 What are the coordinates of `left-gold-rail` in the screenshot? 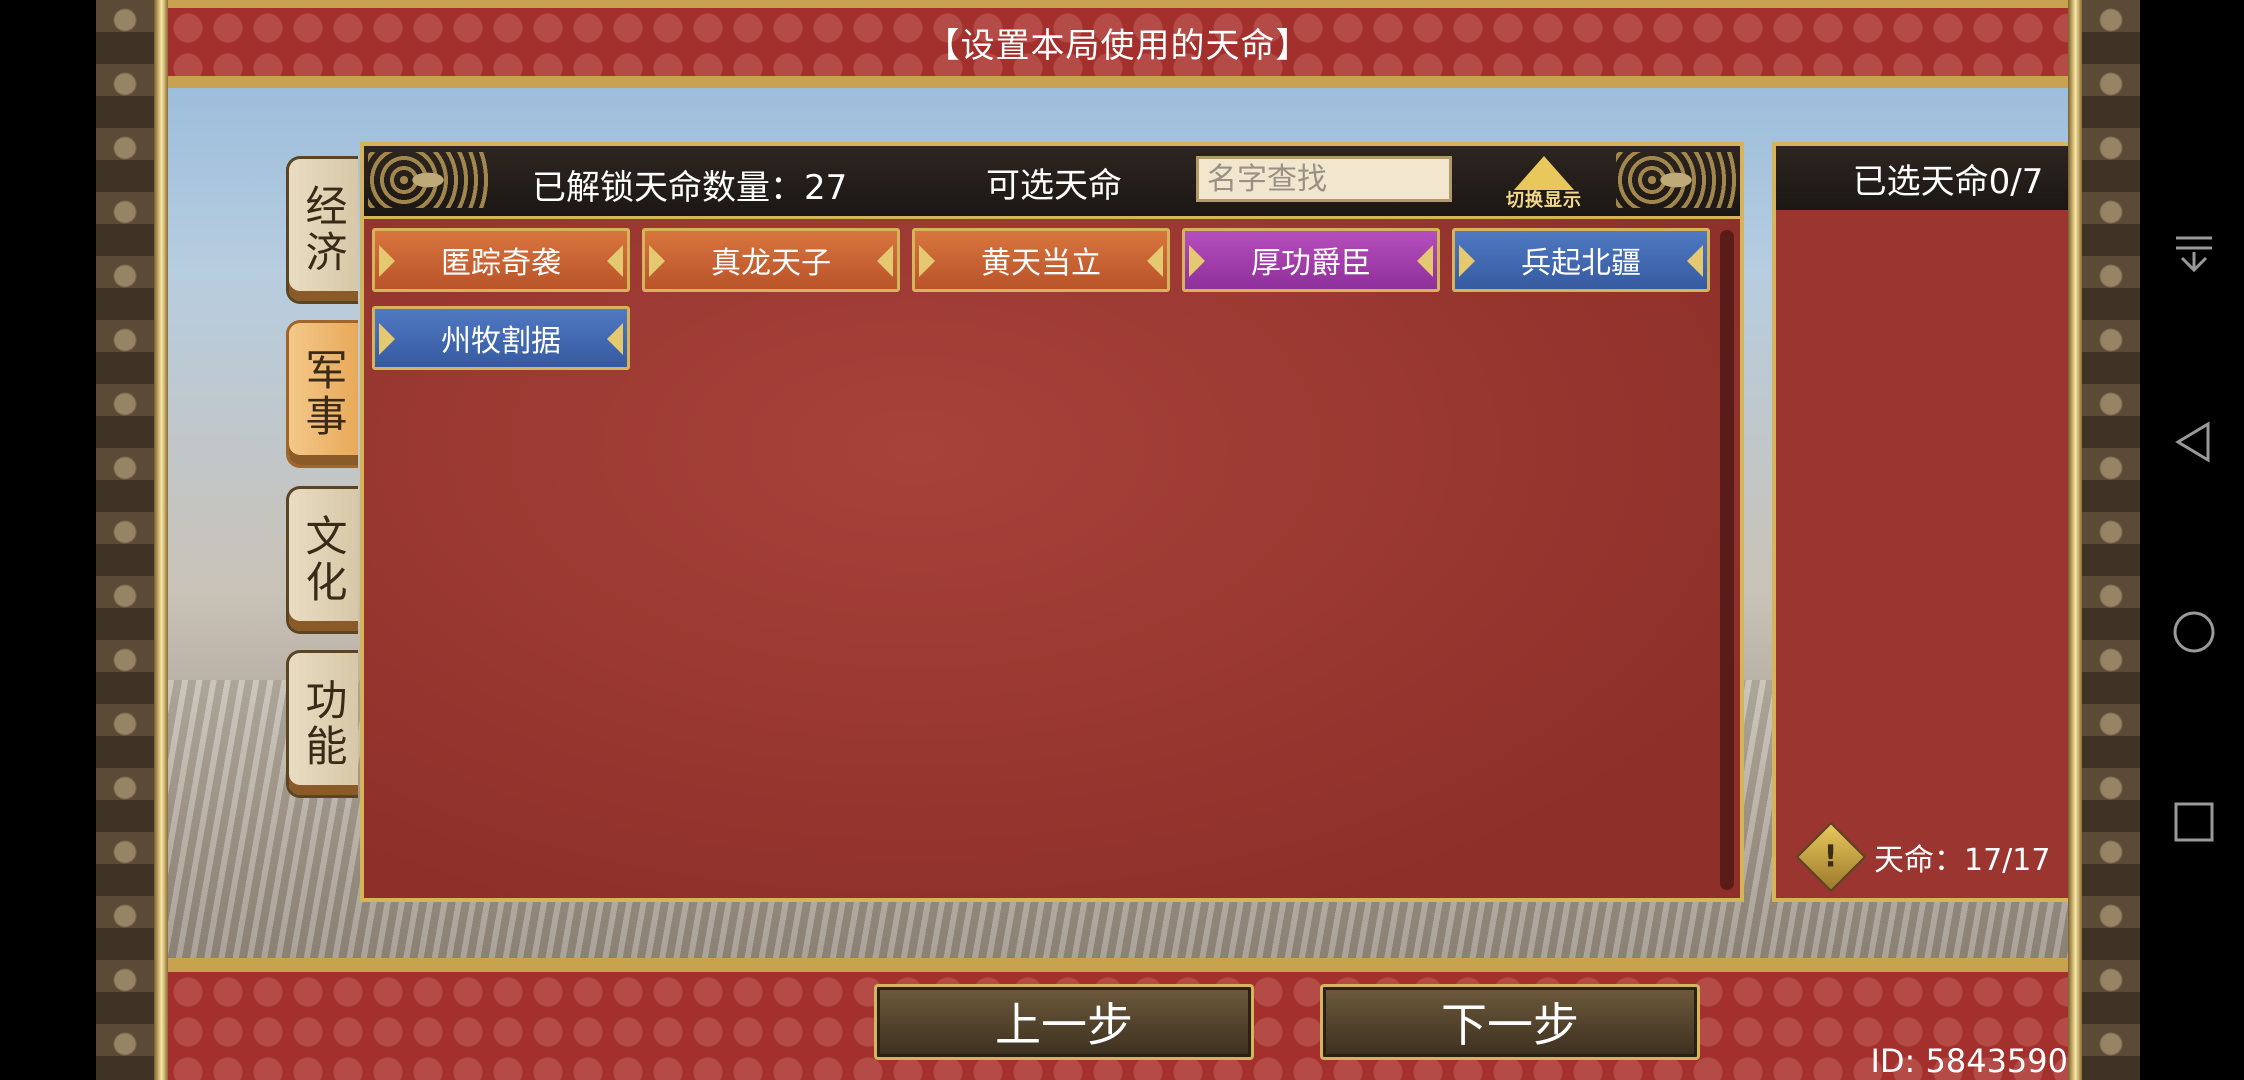 It's located at (161, 540).